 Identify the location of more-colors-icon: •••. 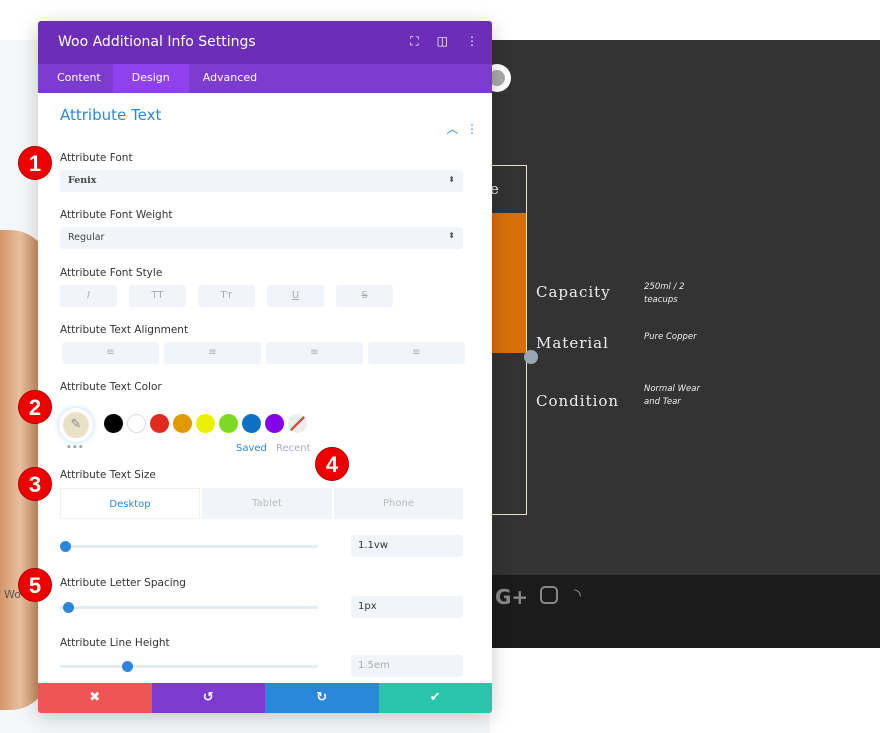
(75, 447).